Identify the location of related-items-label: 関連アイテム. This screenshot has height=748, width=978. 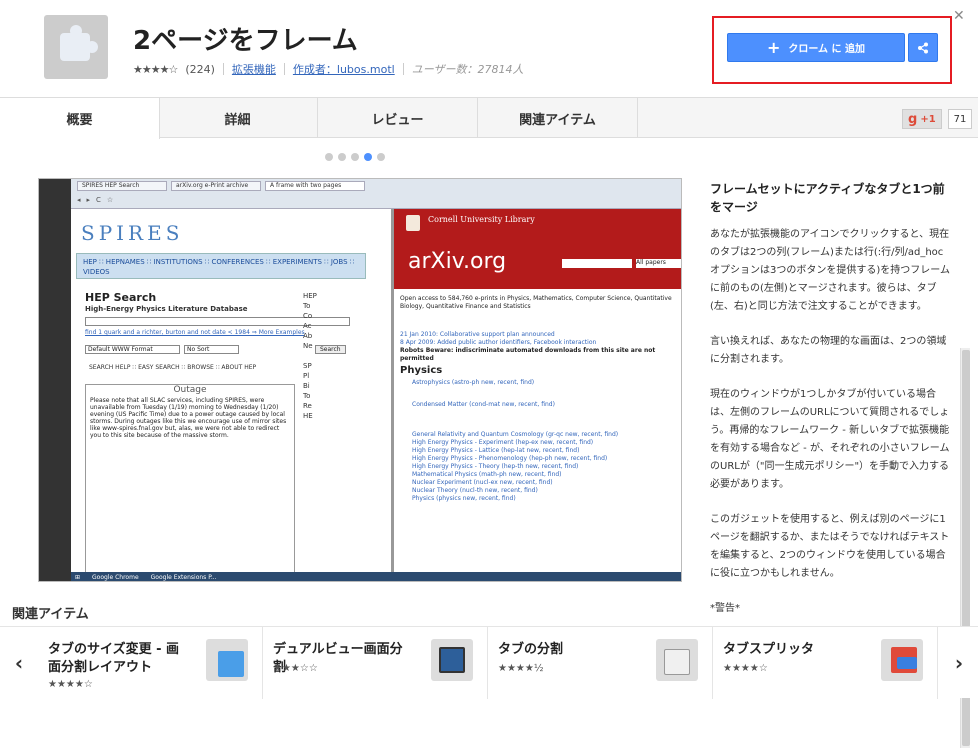
(50, 614).